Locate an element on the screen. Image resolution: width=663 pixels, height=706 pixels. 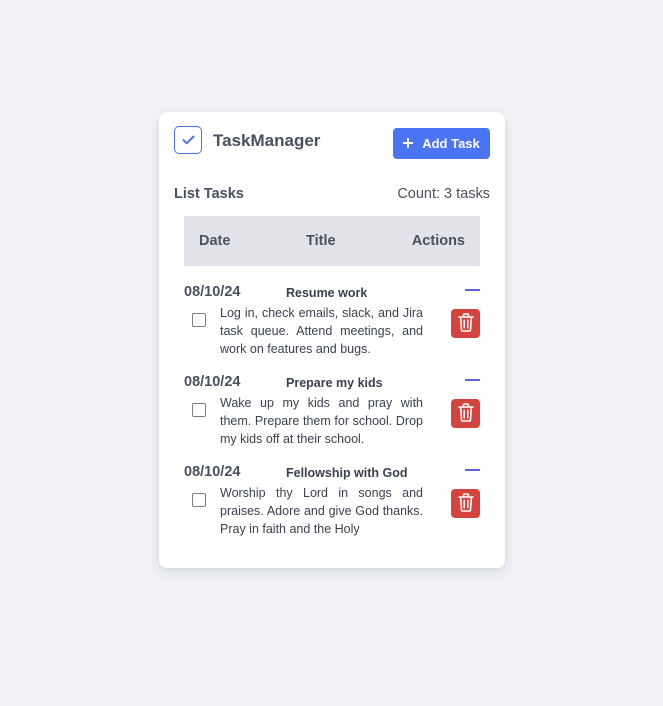
column-header-date: Date is located at coordinates (215, 241).